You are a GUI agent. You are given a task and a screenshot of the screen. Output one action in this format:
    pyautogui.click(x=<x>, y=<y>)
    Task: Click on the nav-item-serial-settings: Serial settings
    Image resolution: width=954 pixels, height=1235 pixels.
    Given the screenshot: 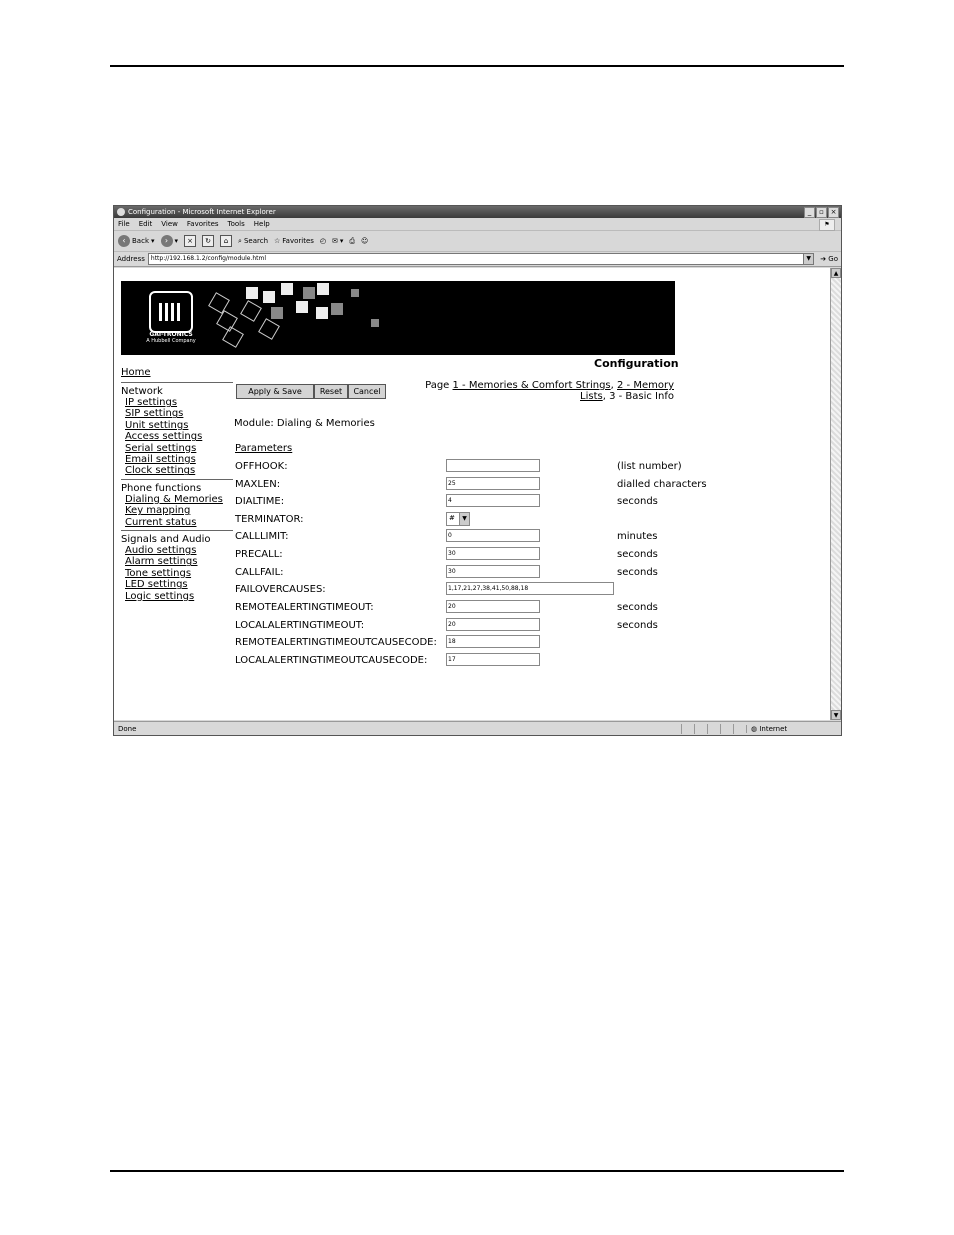 What is the action you would take?
    pyautogui.click(x=177, y=448)
    